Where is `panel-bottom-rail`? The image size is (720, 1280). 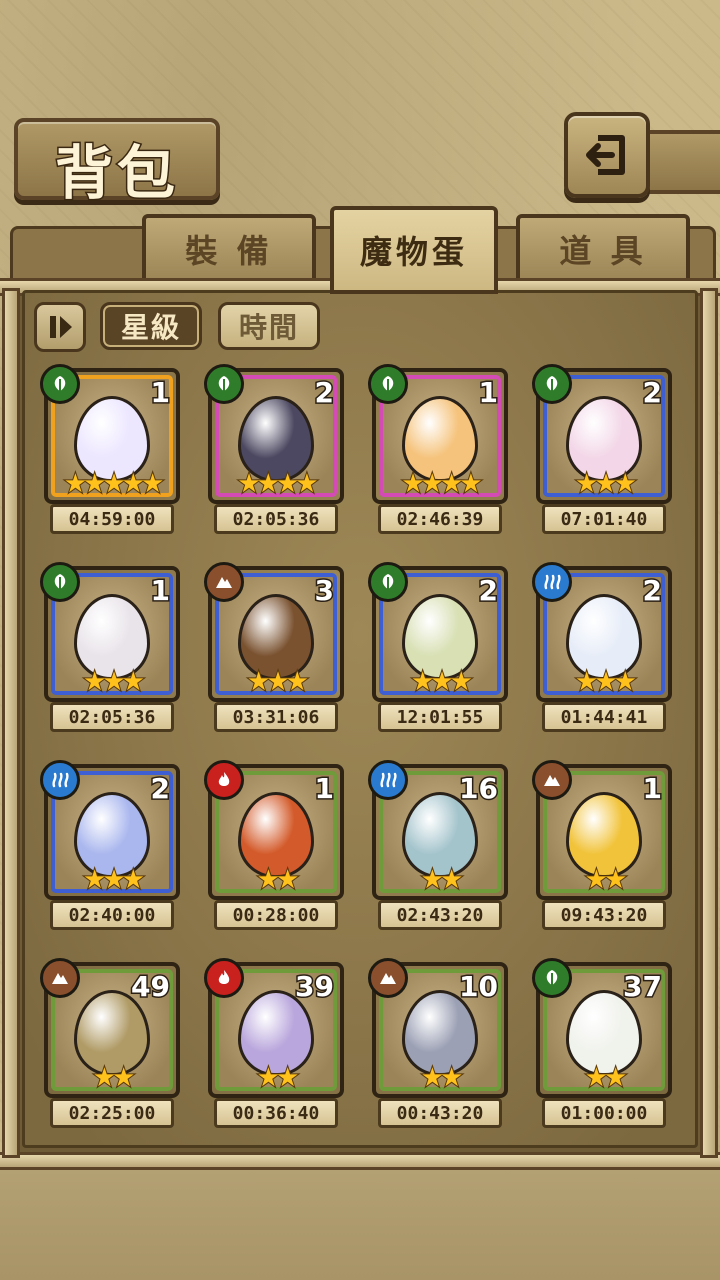 panel-bottom-rail is located at coordinates (360, 1161).